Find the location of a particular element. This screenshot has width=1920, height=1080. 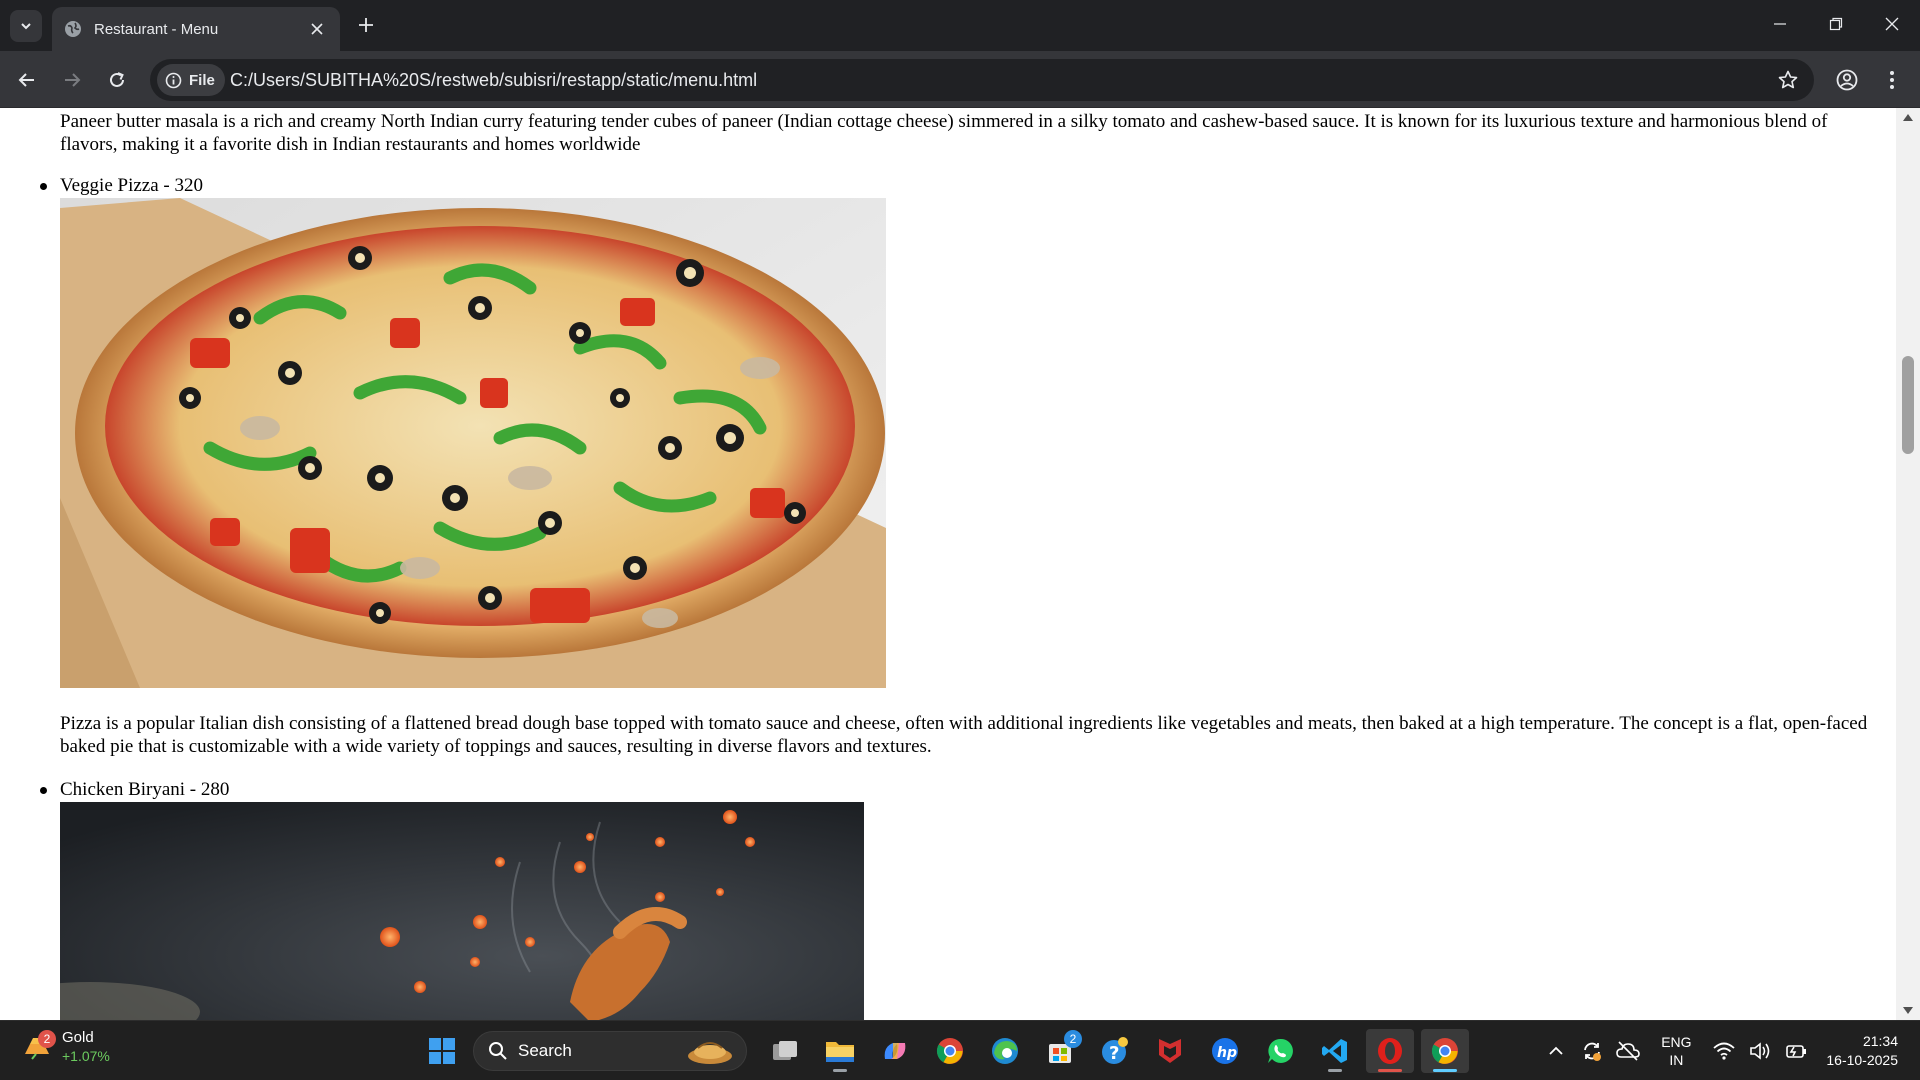

chrome-button is located at coordinates (950, 1051).